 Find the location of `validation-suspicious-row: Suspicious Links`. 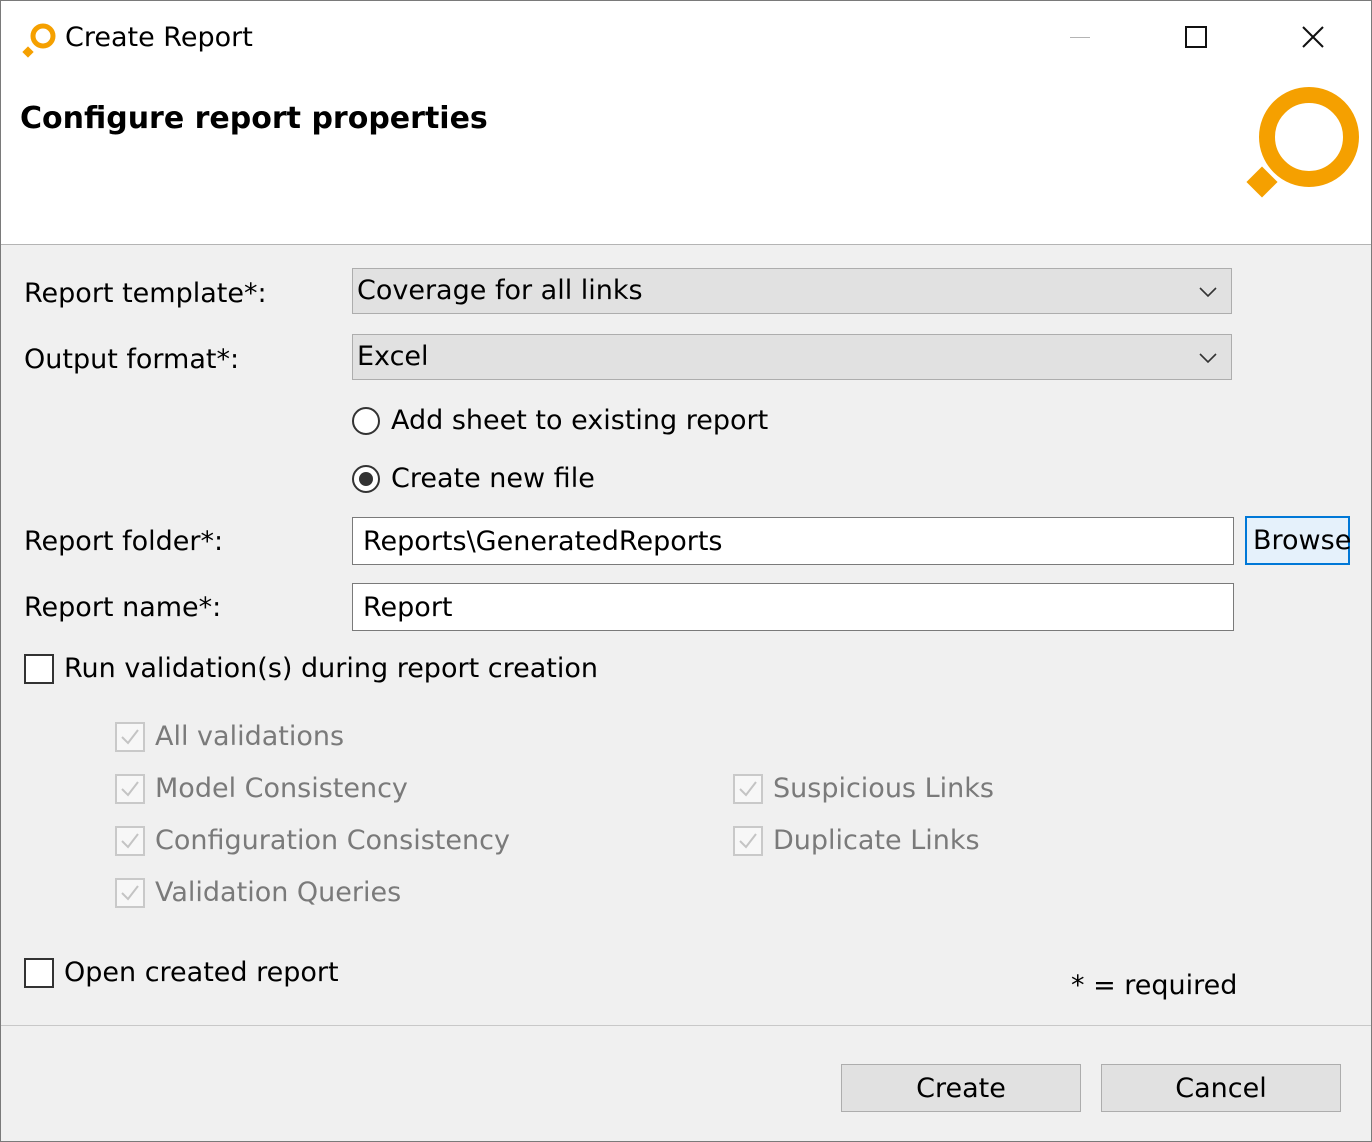

validation-suspicious-row: Suspicious Links is located at coordinates (863, 789).